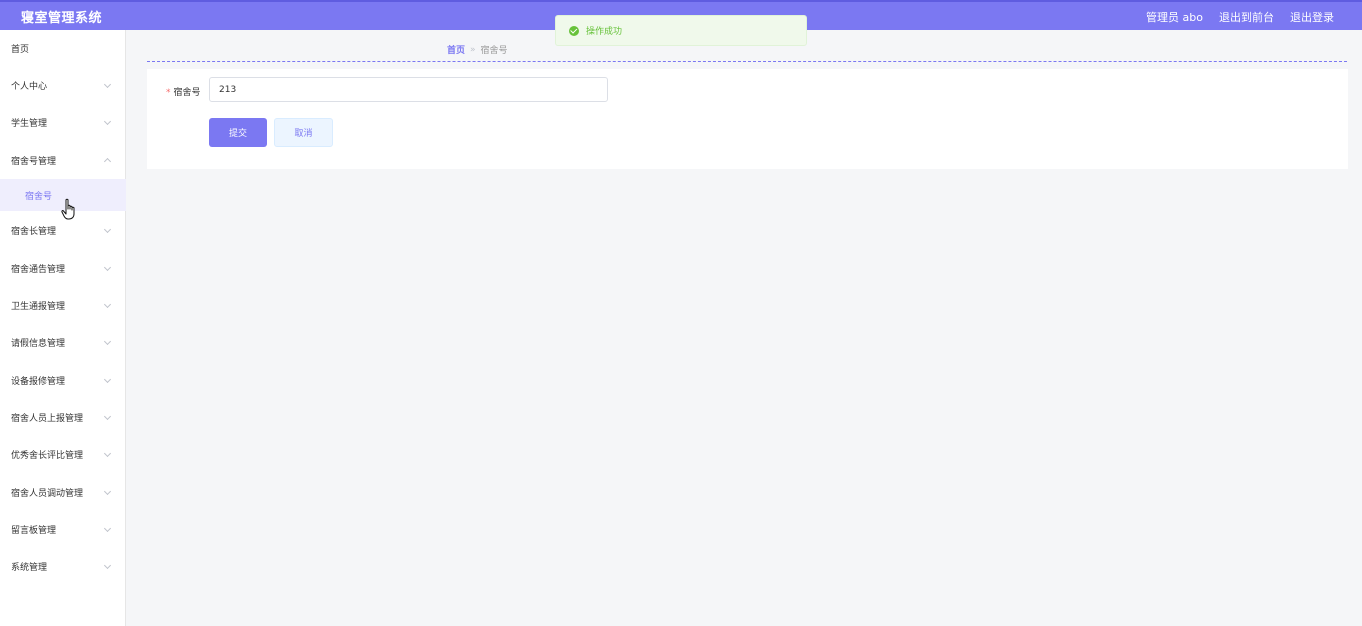 Image resolution: width=1362 pixels, height=626 pixels. What do you see at coordinates (604, 32) in the screenshot?
I see `toast-message: 操作成功` at bounding box center [604, 32].